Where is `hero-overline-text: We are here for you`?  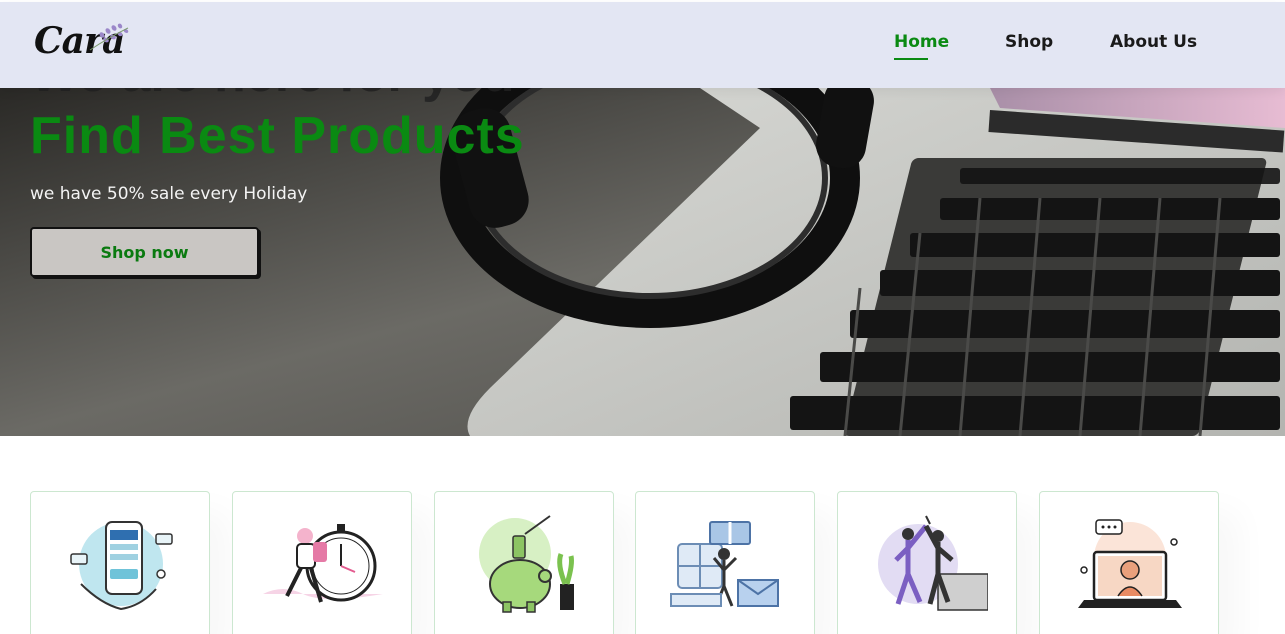 hero-overline-text: We are here for you is located at coordinates (272, 96).